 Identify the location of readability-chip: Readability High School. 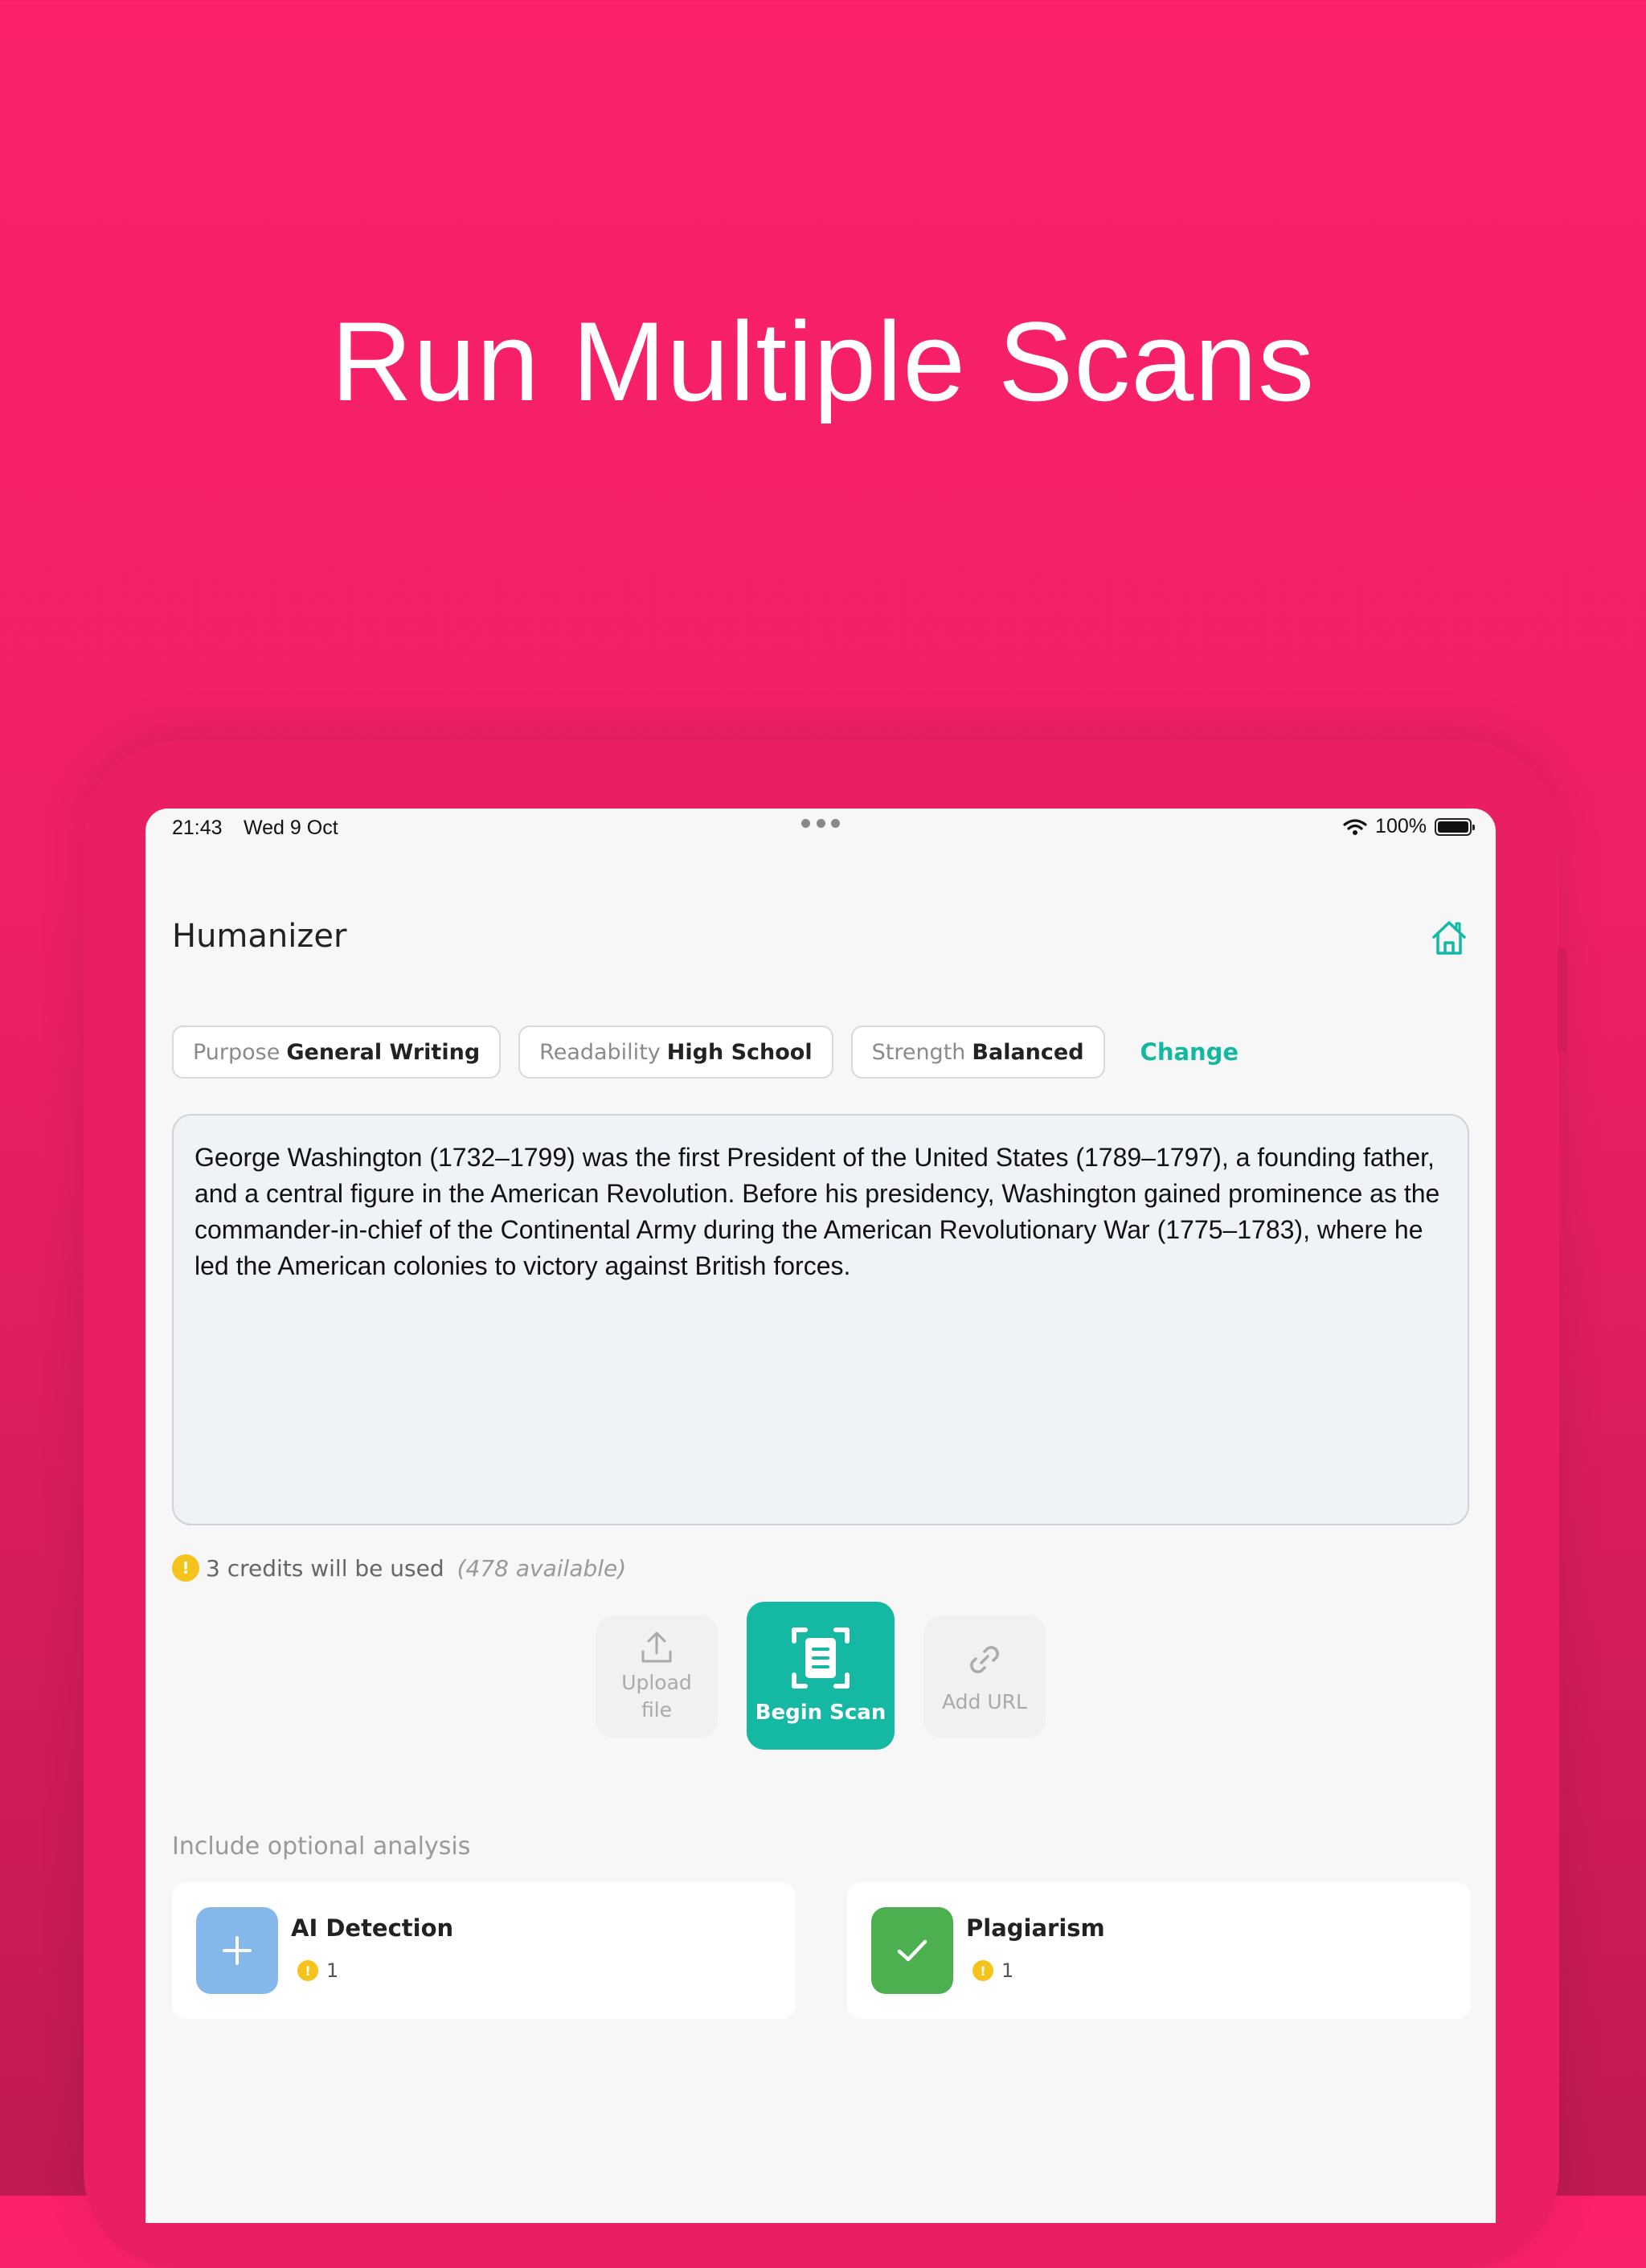
(675, 1053).